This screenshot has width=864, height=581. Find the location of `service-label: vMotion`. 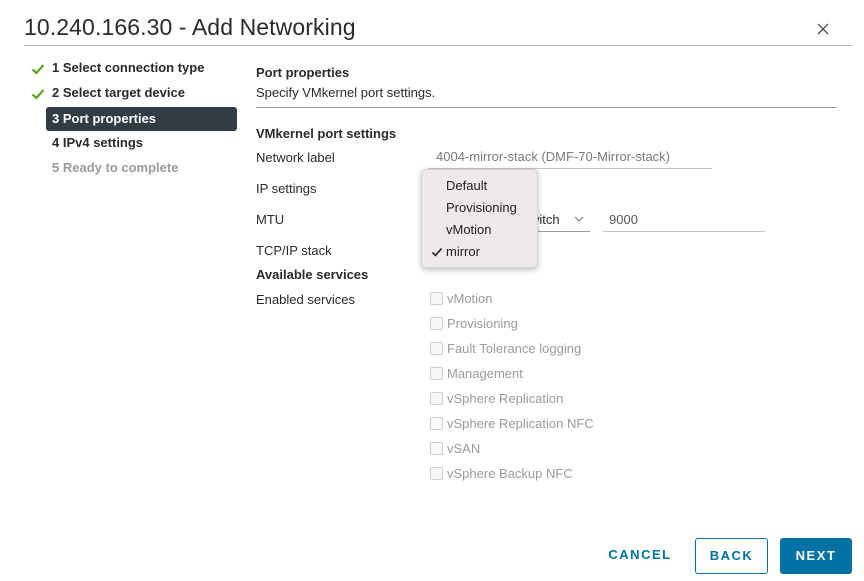

service-label: vMotion is located at coordinates (470, 298).